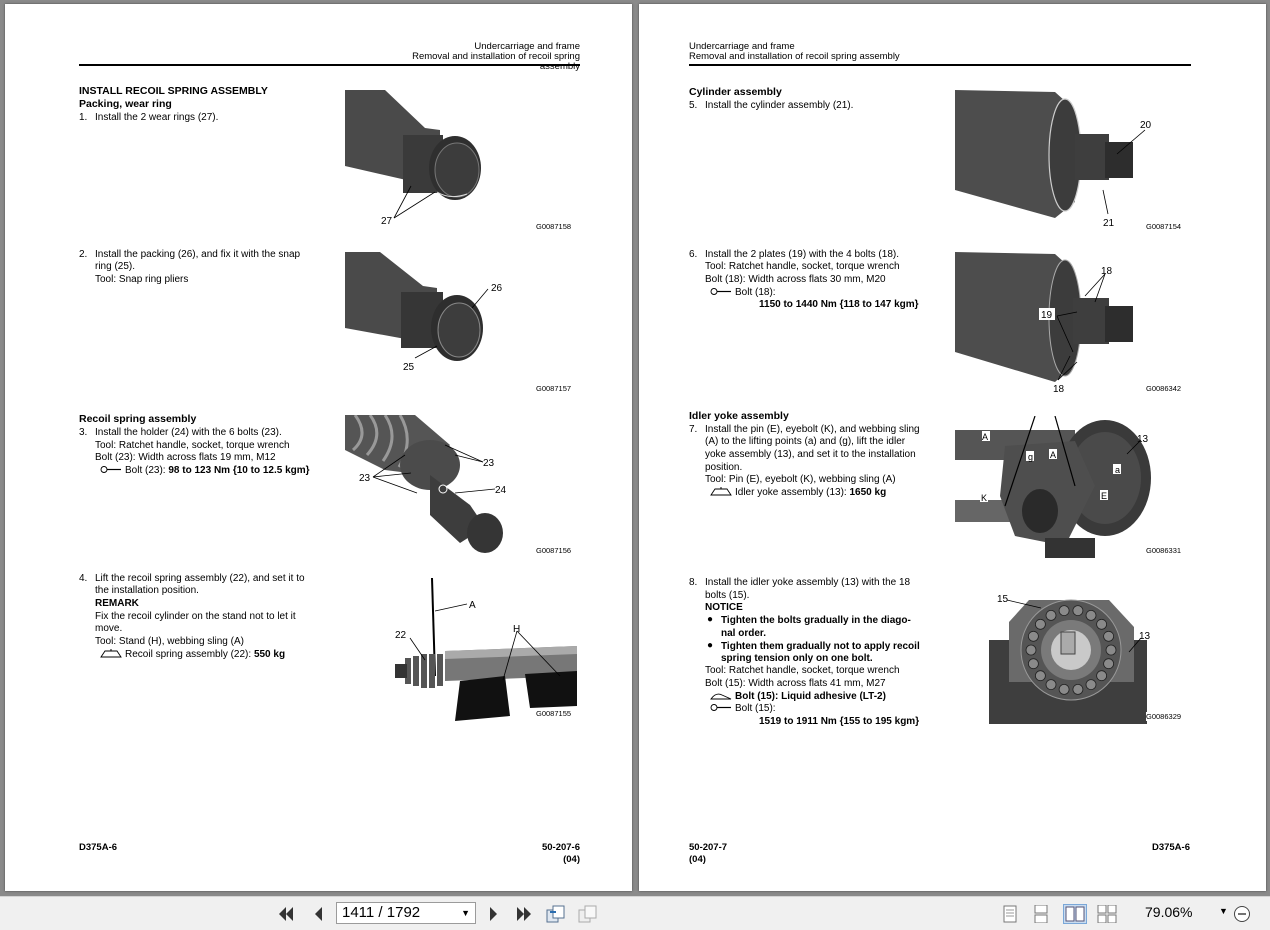  I want to click on facing-pages-icon, so click(1075, 914).